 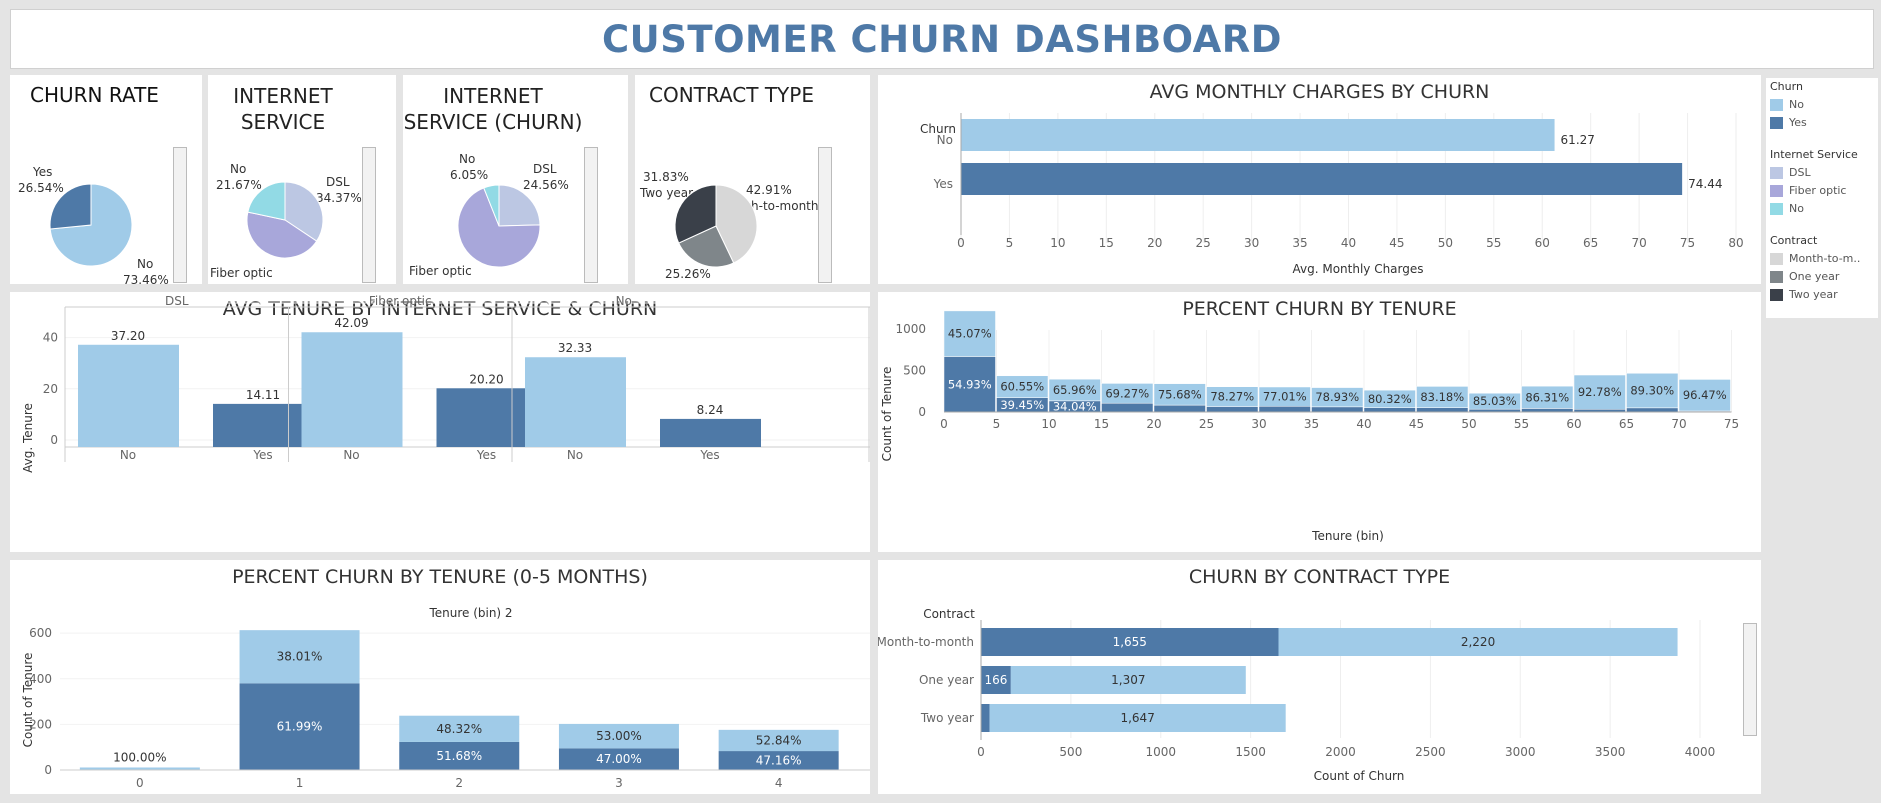 I want to click on pct-no-label: 77.01%, so click(x=1285, y=397).